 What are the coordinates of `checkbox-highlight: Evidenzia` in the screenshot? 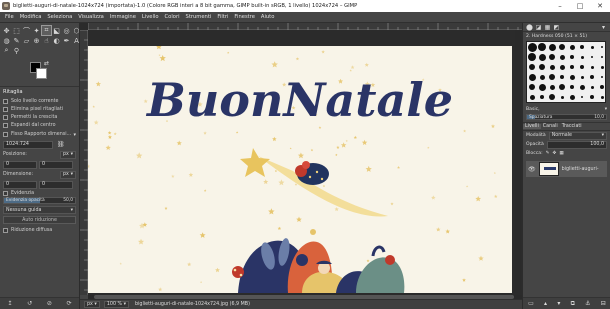 It's located at (39, 193).